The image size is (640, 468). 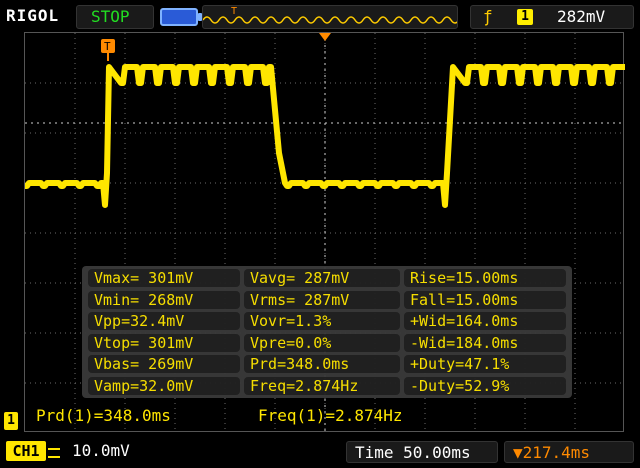 What do you see at coordinates (101, 450) in the screenshot?
I see `volts-per-div: 10.0mV` at bounding box center [101, 450].